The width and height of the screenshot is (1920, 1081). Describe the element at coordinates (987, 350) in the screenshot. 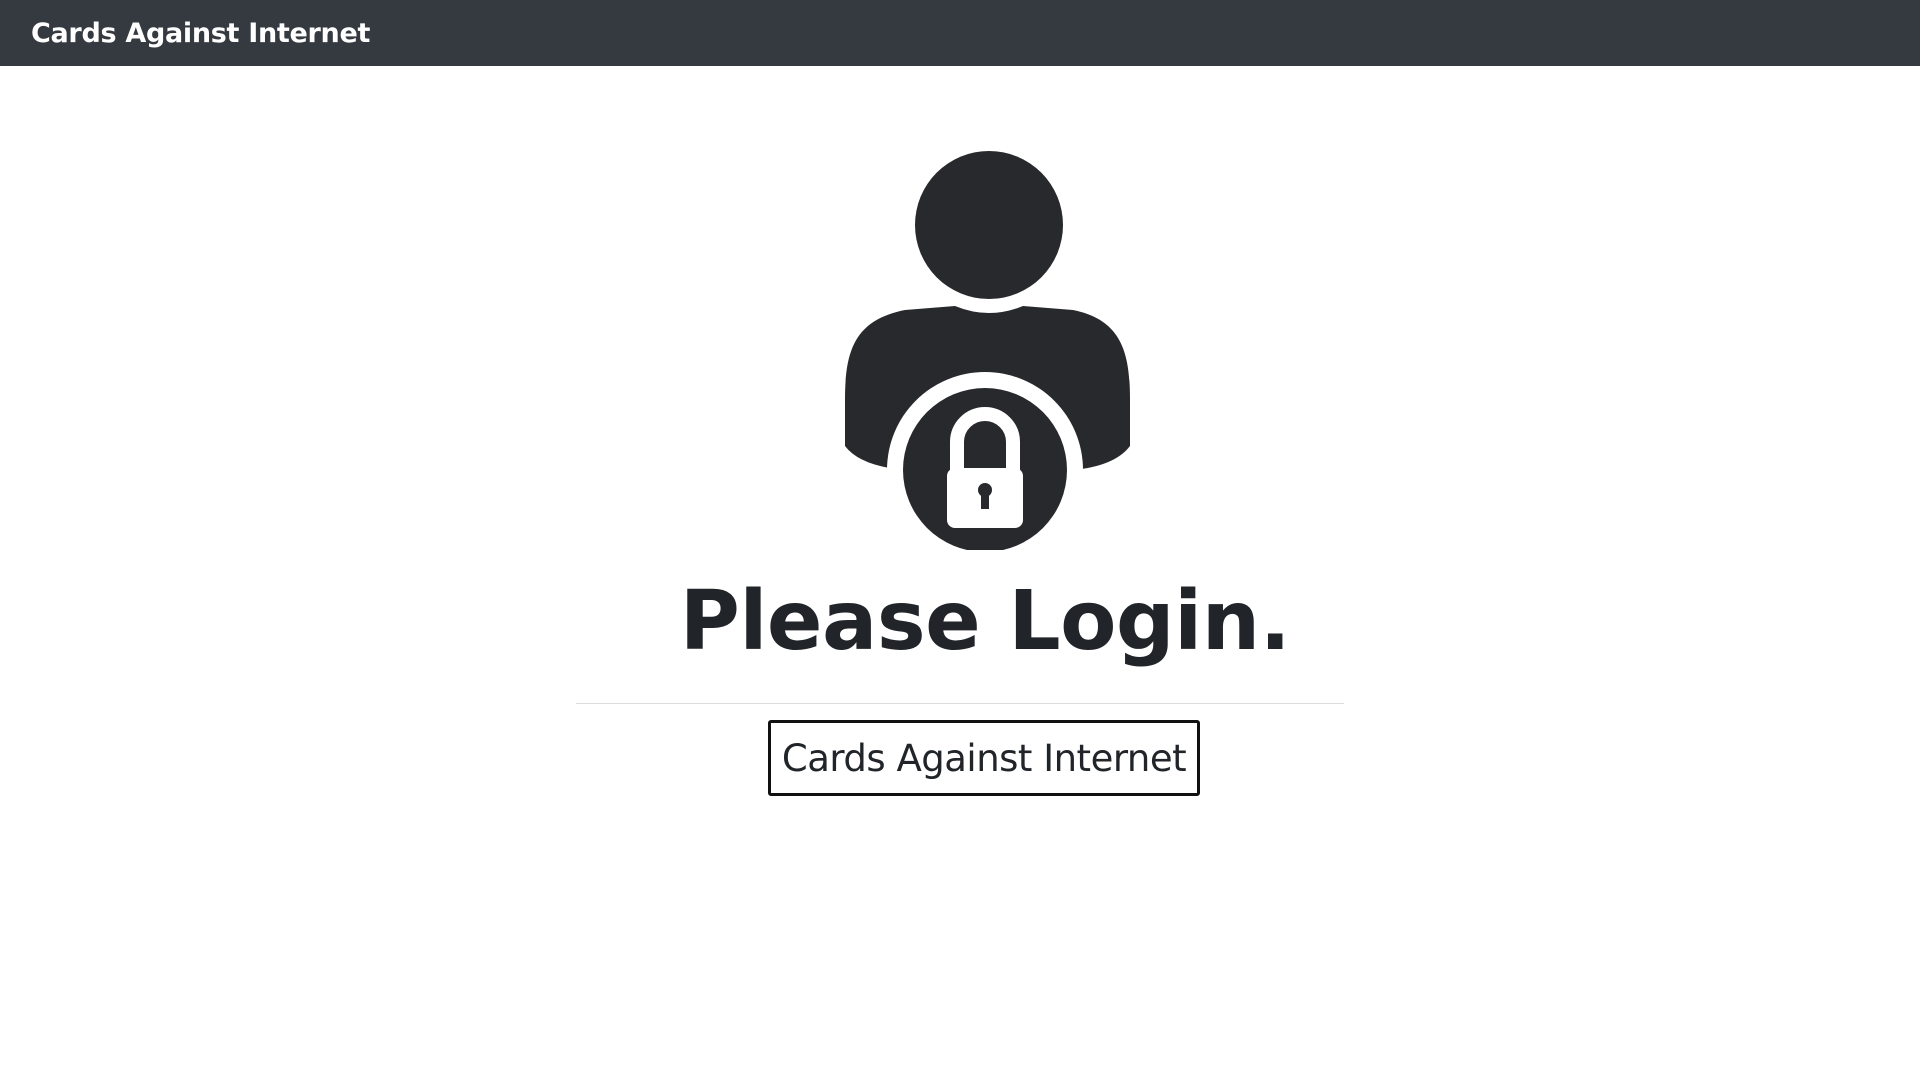

I see `user-lock-icon` at that location.